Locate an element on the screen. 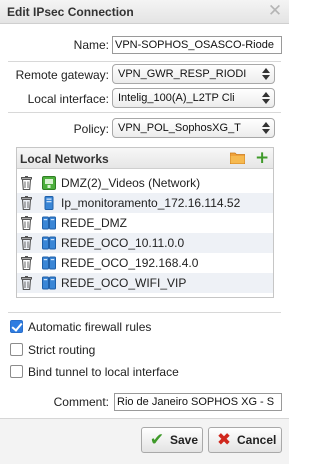  network-row: REDE_OCO_10.11.0.0 is located at coordinates (145, 243).